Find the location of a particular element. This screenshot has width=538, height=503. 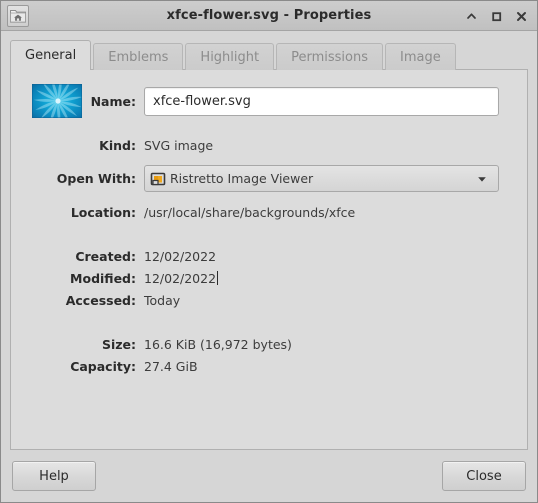

open-with-value: Ristretto Image Viewer is located at coordinates (242, 178).